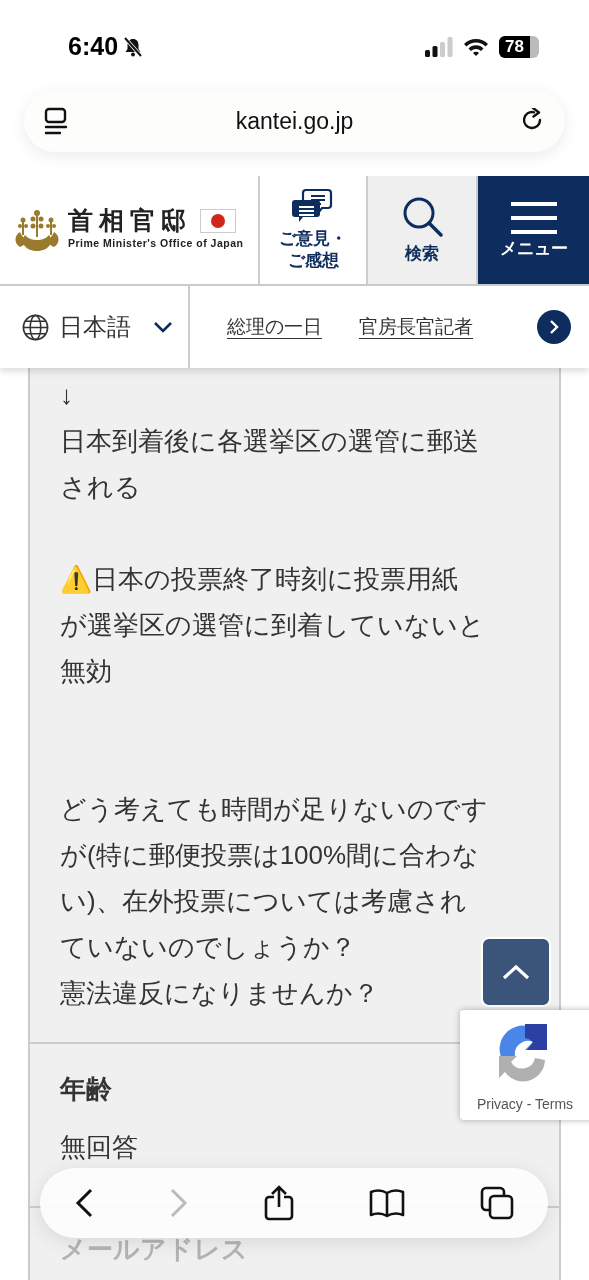 The height and width of the screenshot is (1280, 589). Describe the element at coordinates (56, 121) in the screenshot. I see `reader-icon` at that location.